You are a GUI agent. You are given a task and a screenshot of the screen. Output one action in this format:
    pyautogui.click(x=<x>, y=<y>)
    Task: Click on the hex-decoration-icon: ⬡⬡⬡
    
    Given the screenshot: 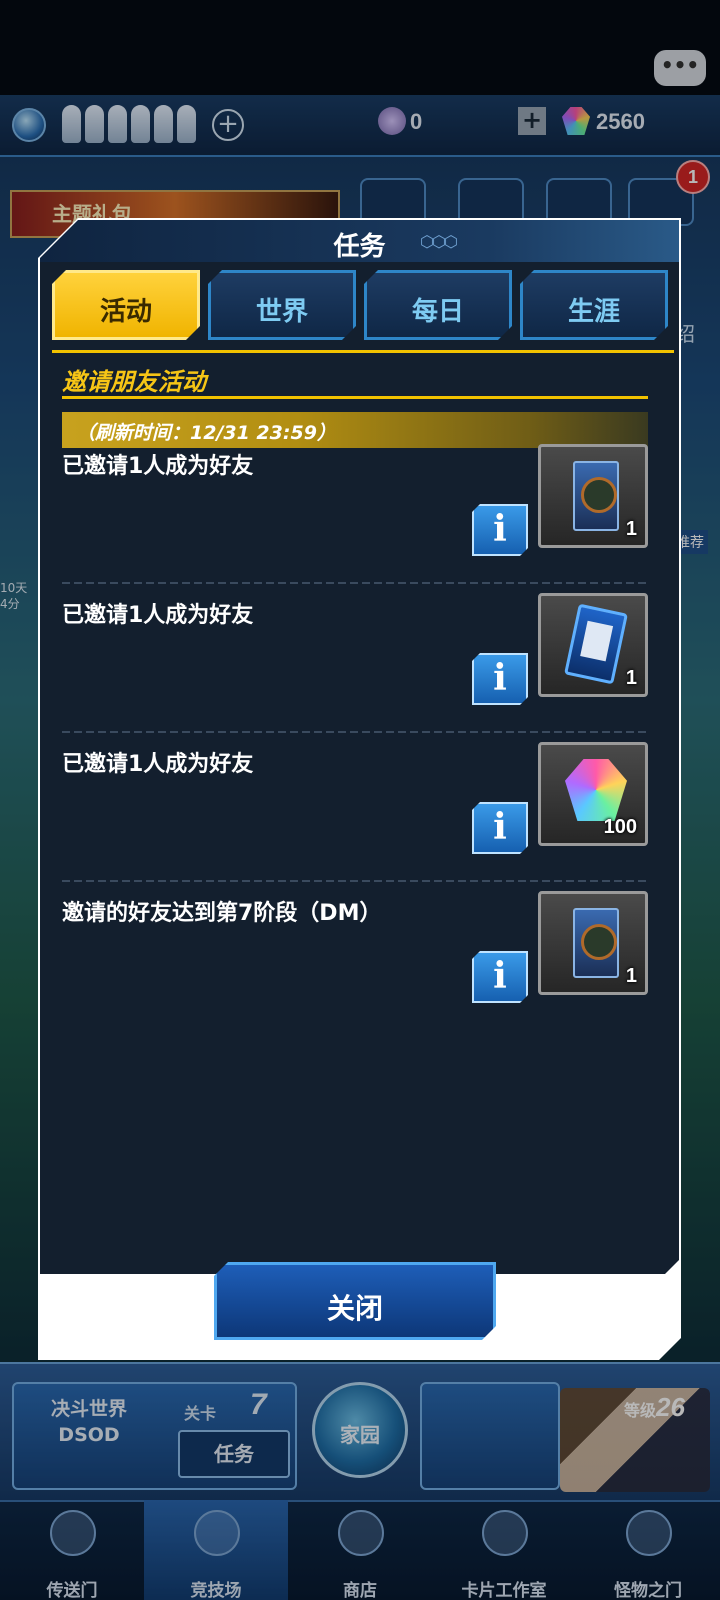 What is the action you would take?
    pyautogui.click(x=439, y=241)
    